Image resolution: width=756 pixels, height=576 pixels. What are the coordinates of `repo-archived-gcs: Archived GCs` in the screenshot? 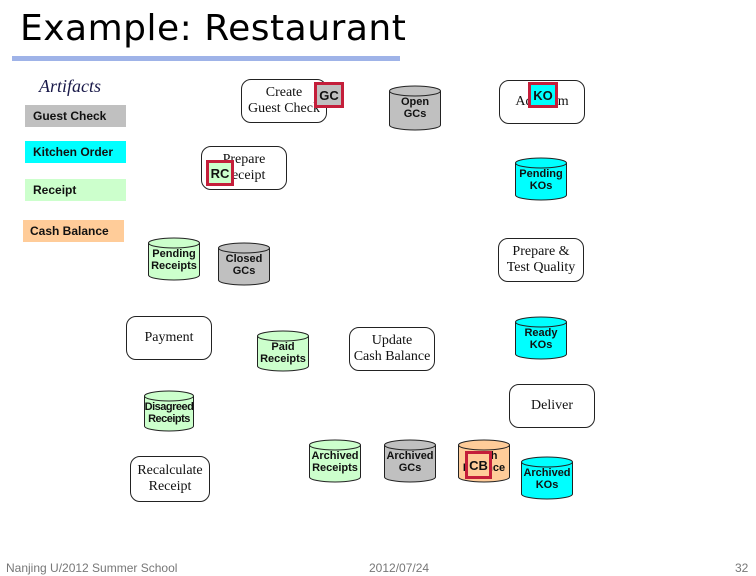 It's located at (410, 461).